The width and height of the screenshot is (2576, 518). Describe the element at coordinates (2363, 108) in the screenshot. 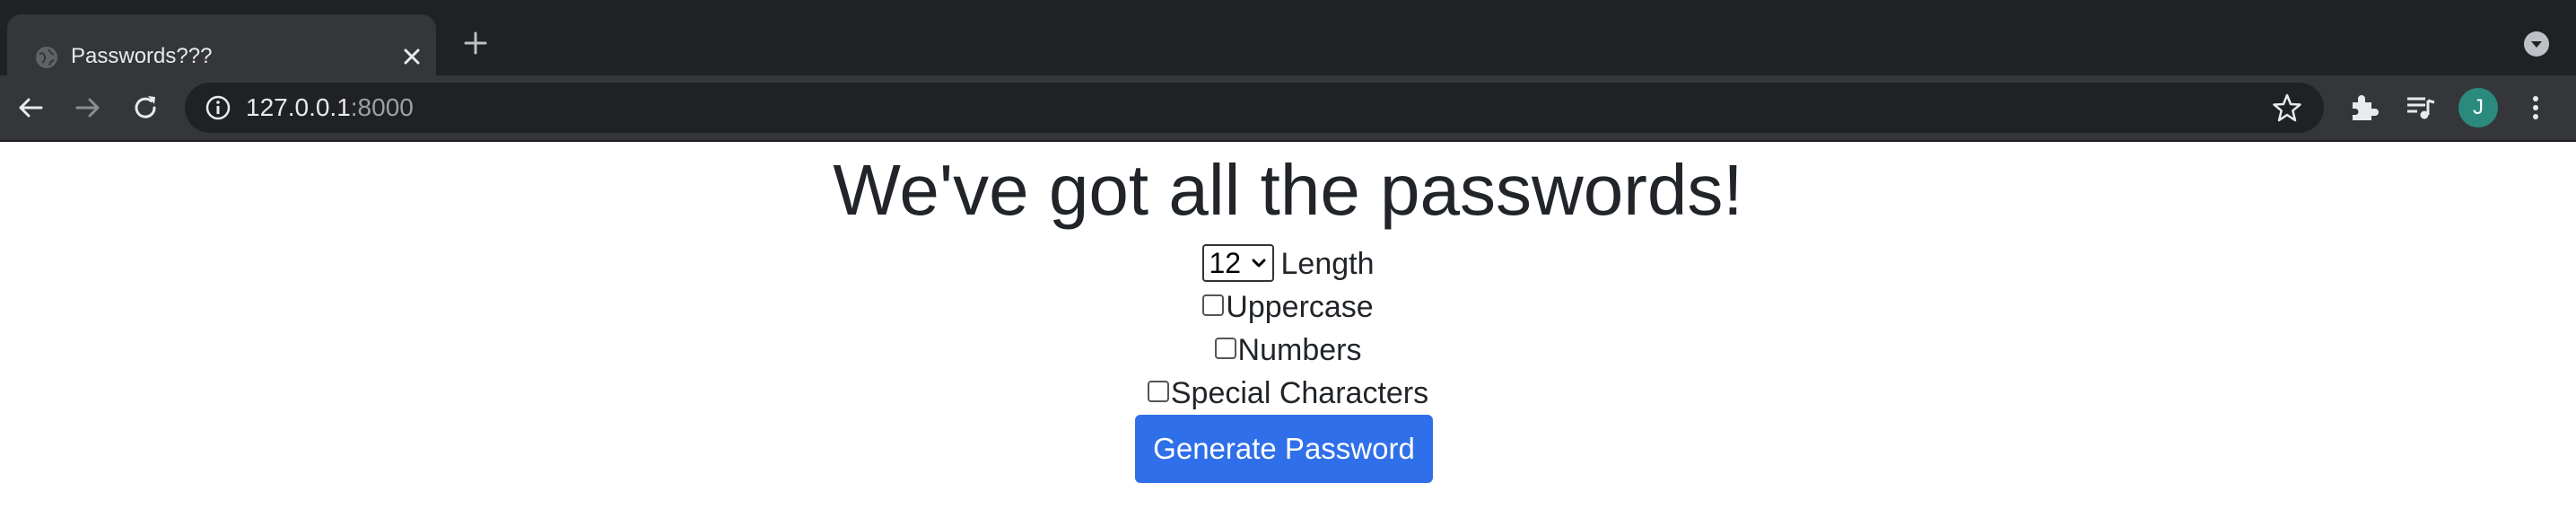

I see `puzzle-icon` at that location.